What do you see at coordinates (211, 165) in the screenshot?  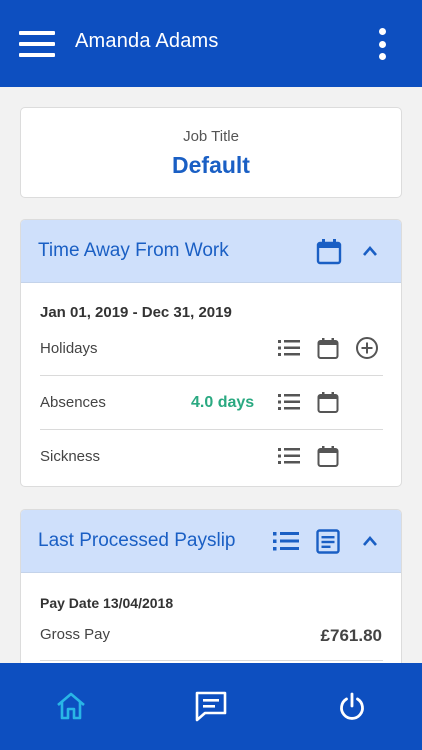 I see `job-title-value: Default` at bounding box center [211, 165].